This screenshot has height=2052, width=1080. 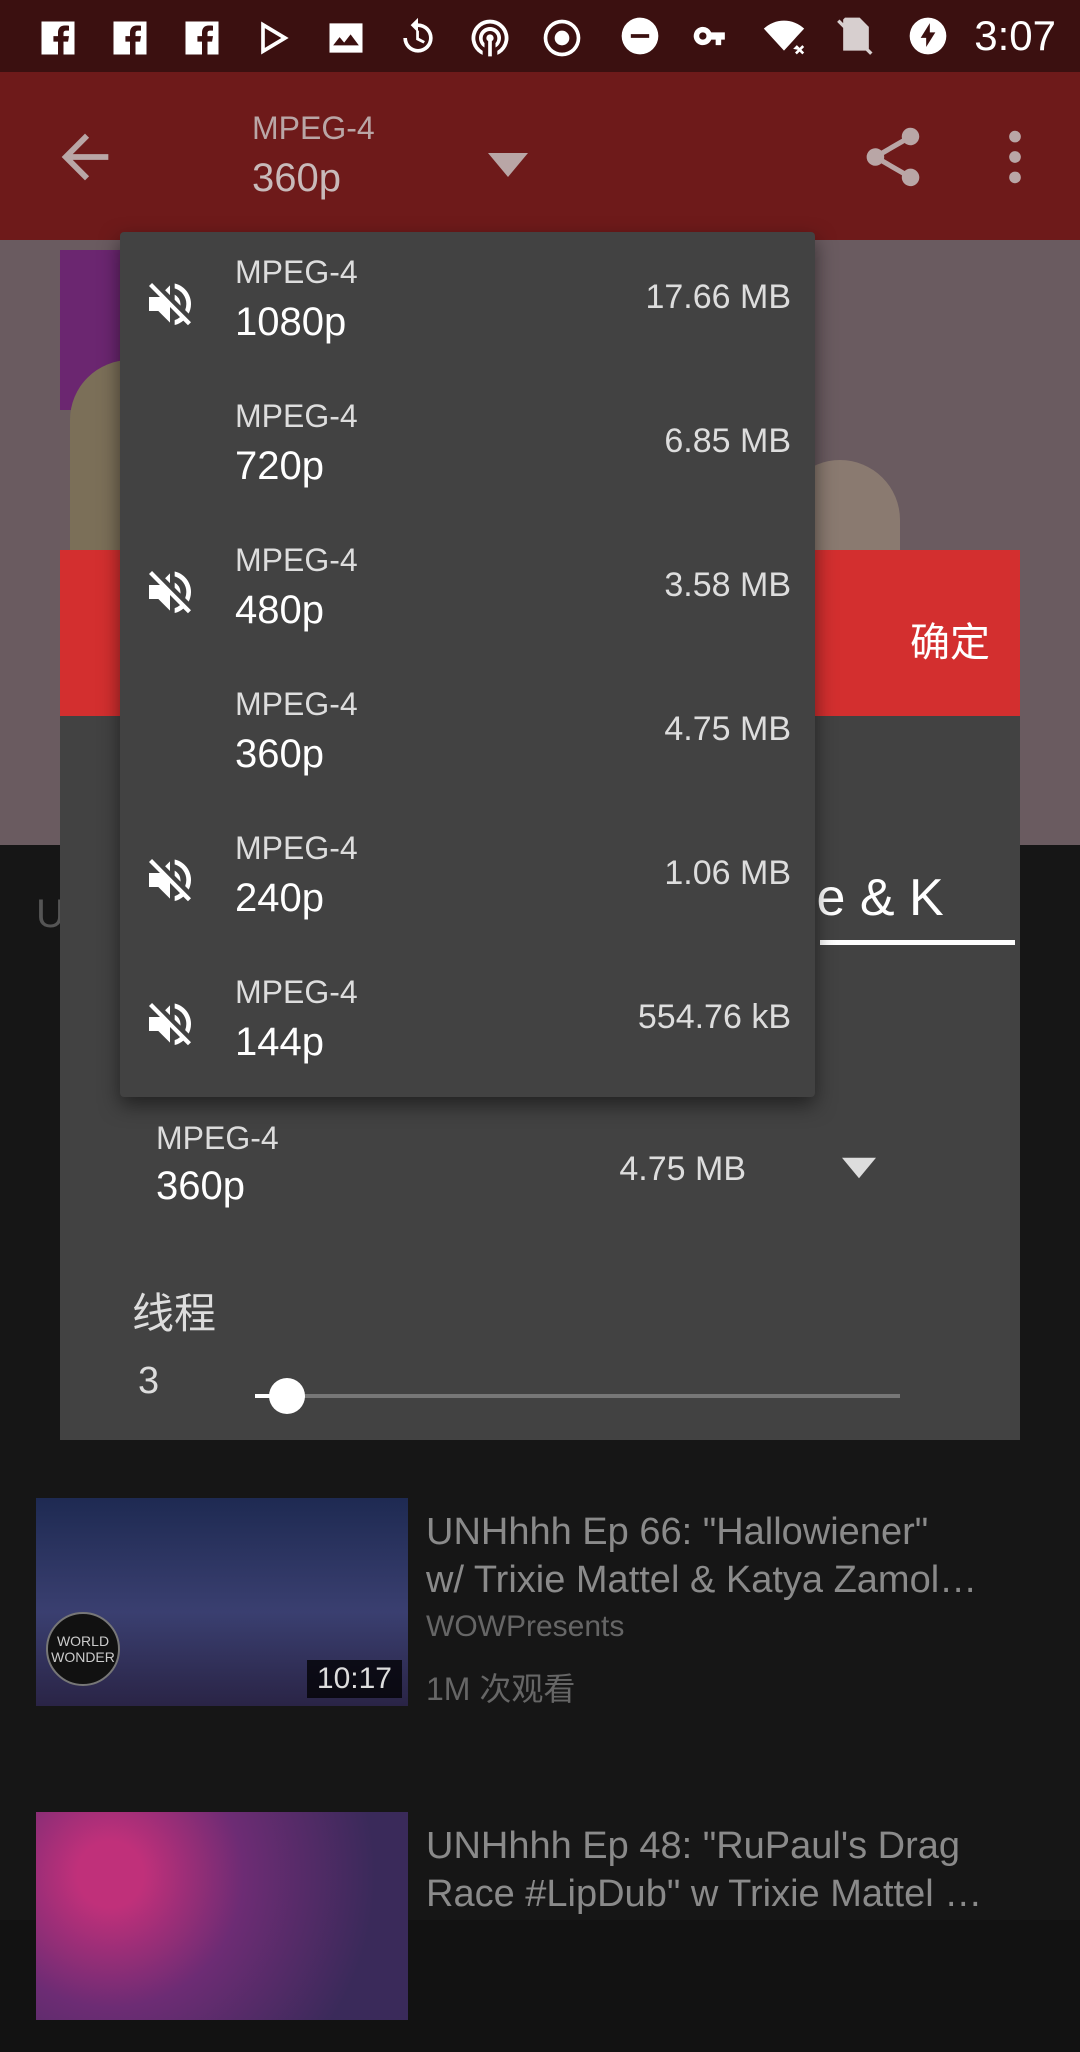 What do you see at coordinates (291, 322) in the screenshot?
I see `option-resolution: 1080p` at bounding box center [291, 322].